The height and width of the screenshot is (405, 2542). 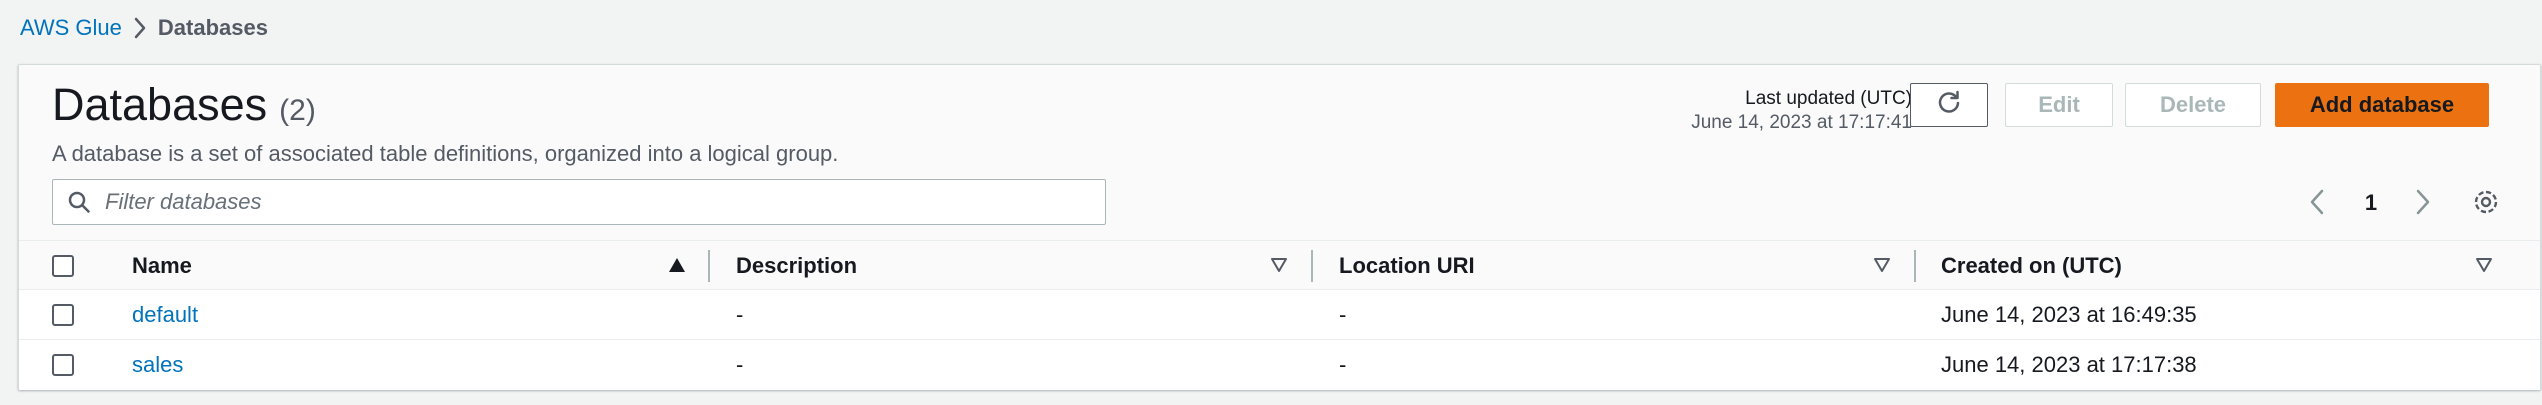 I want to click on column-header-location-uri: Location URI, so click(x=1407, y=266).